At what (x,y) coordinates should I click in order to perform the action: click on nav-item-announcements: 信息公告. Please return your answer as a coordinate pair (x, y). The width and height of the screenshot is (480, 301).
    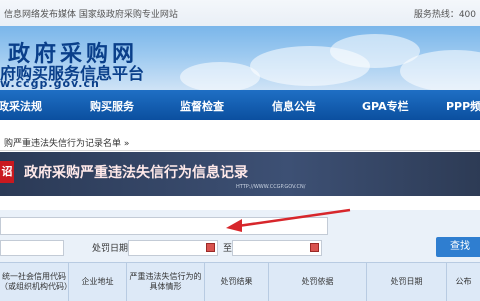
    Looking at the image, I should click on (294, 106).